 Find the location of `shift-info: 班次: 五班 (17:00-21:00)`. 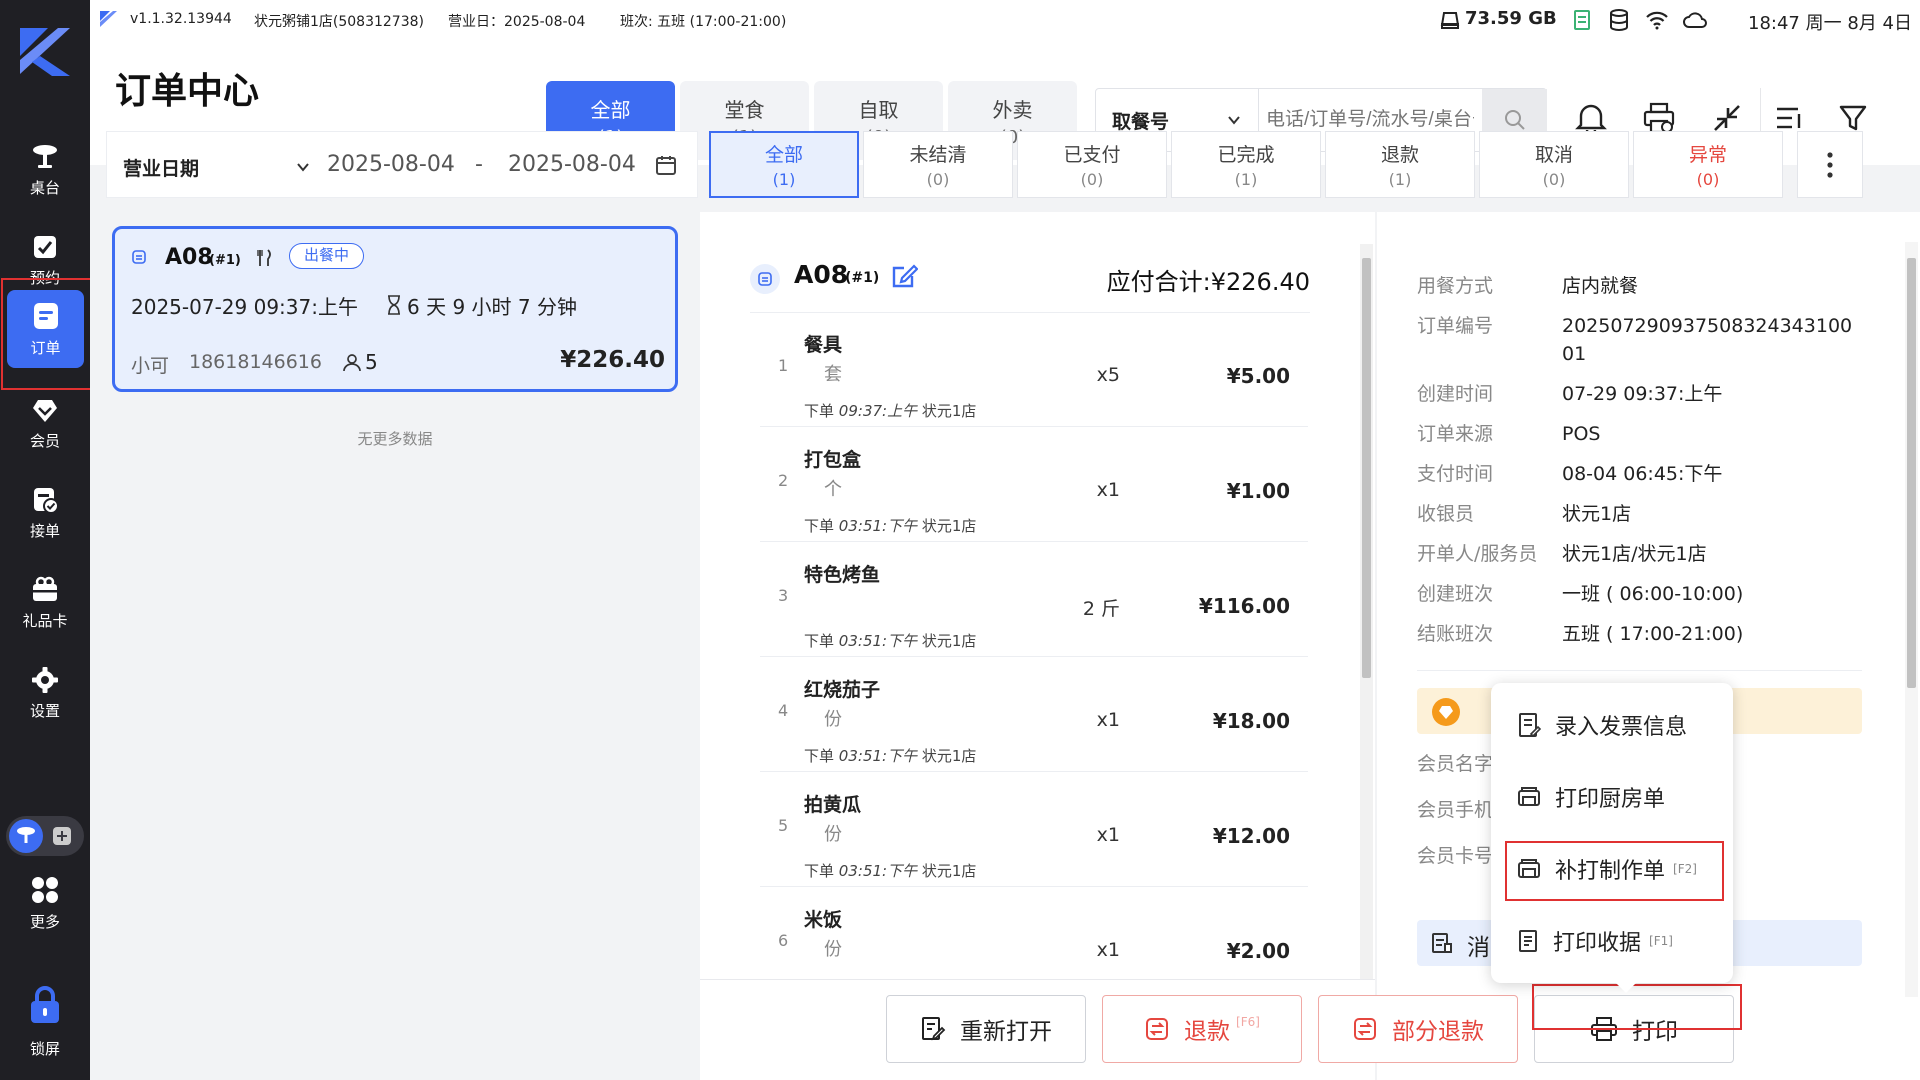

shift-info: 班次: 五班 (17:00-21:00) is located at coordinates (703, 22).